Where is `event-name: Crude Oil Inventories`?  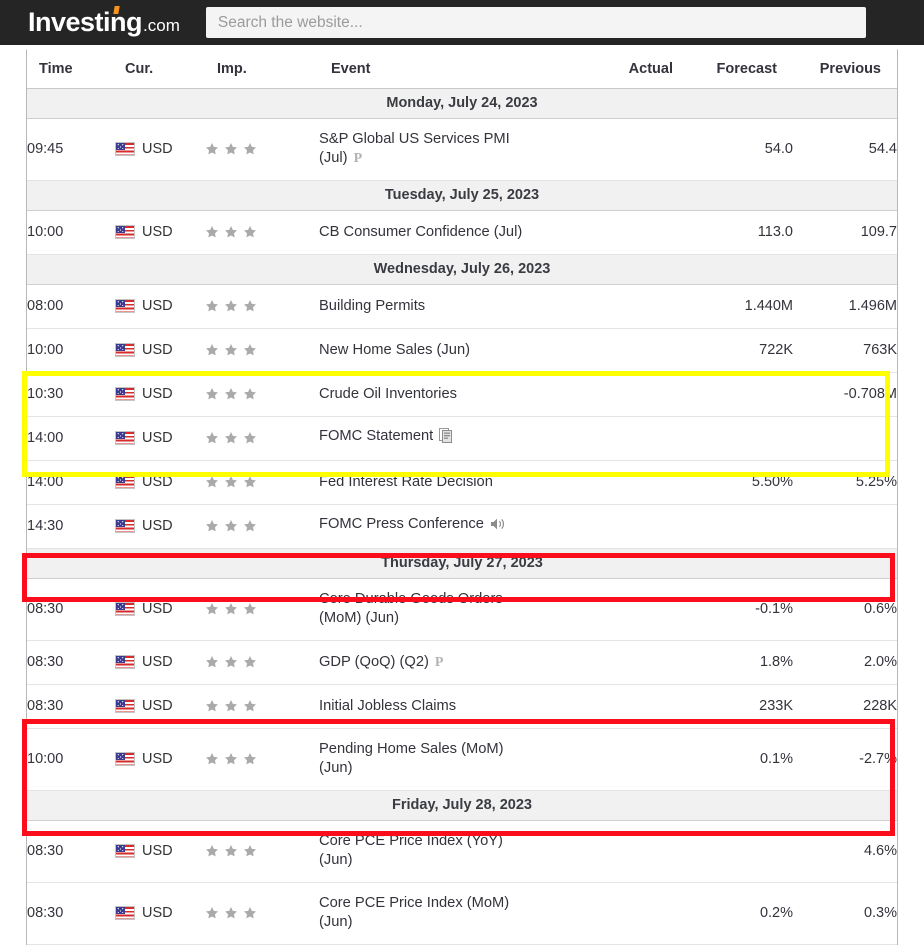 event-name: Crude Oil Inventories is located at coordinates (388, 394).